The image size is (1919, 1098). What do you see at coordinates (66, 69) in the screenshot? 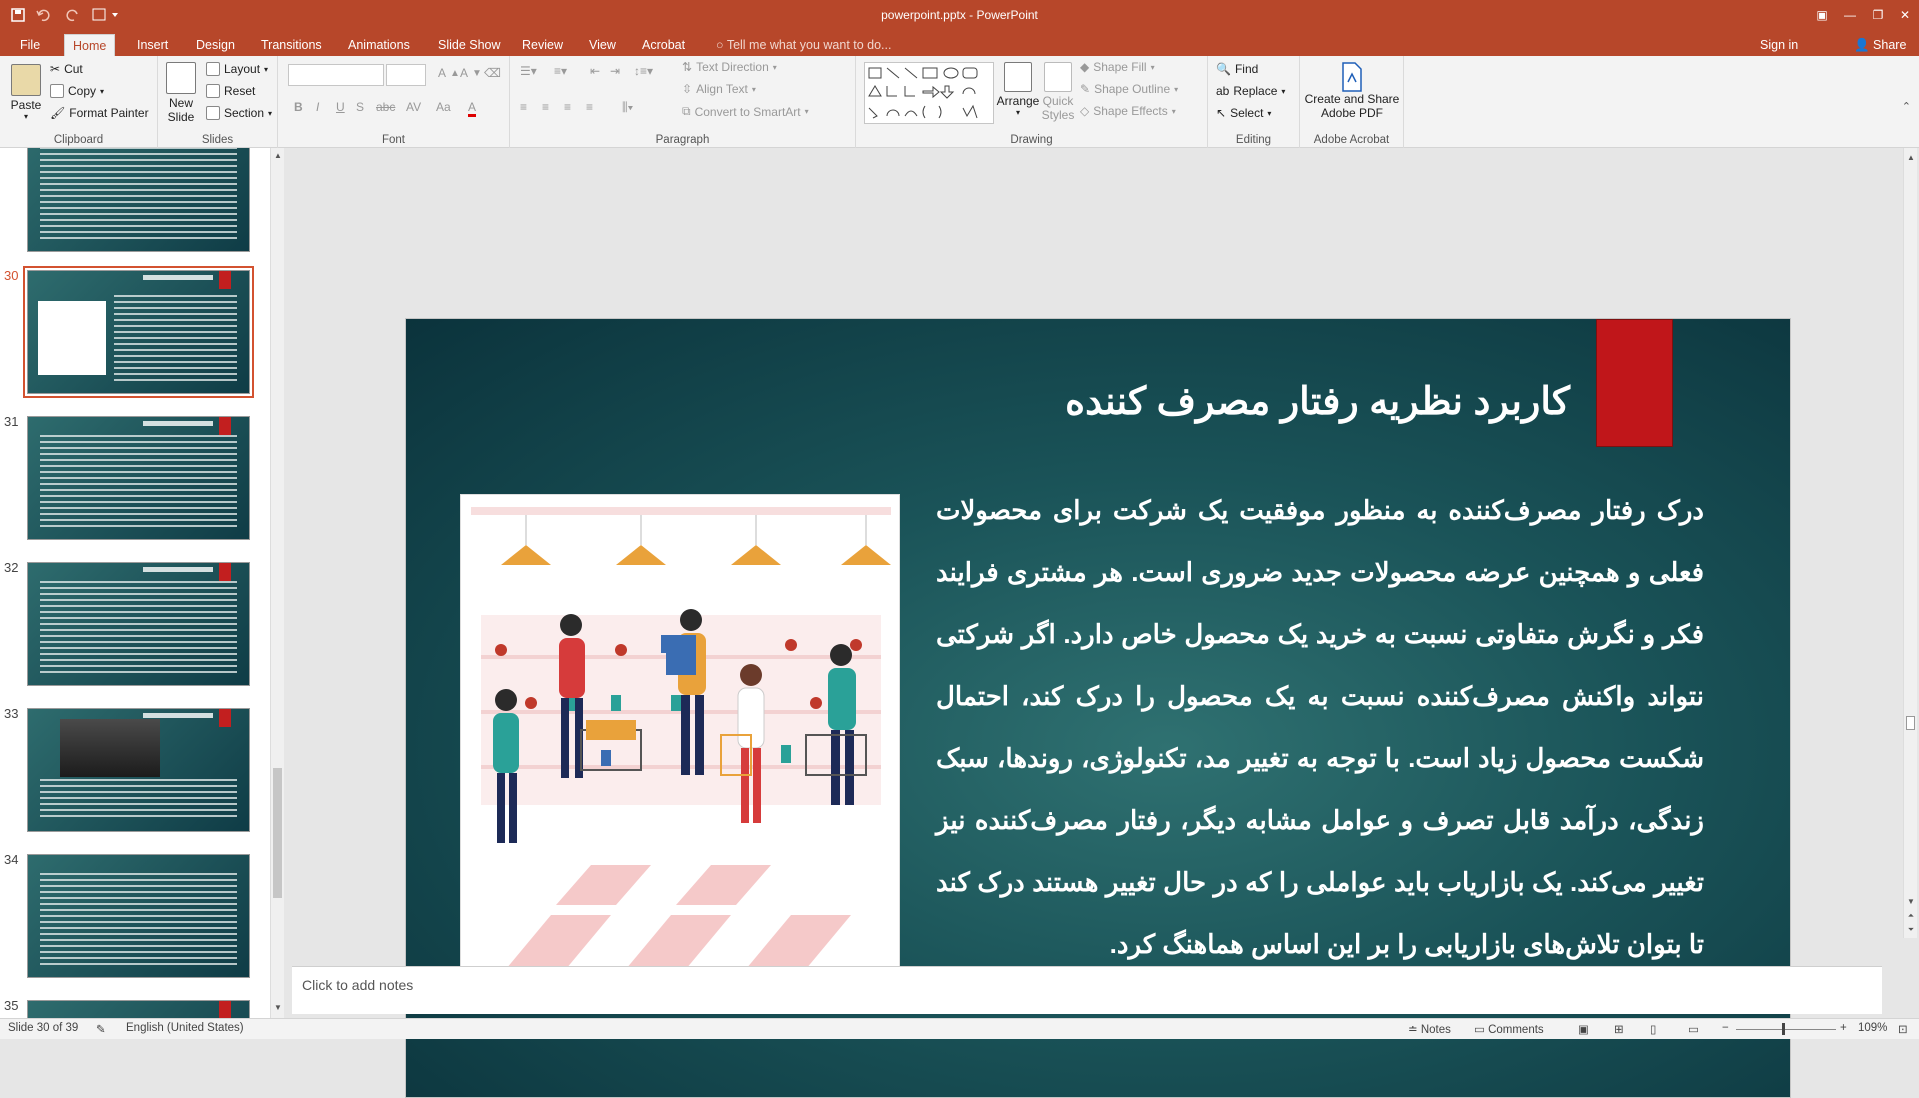
I see `cut-button: ✂ Cut` at bounding box center [66, 69].